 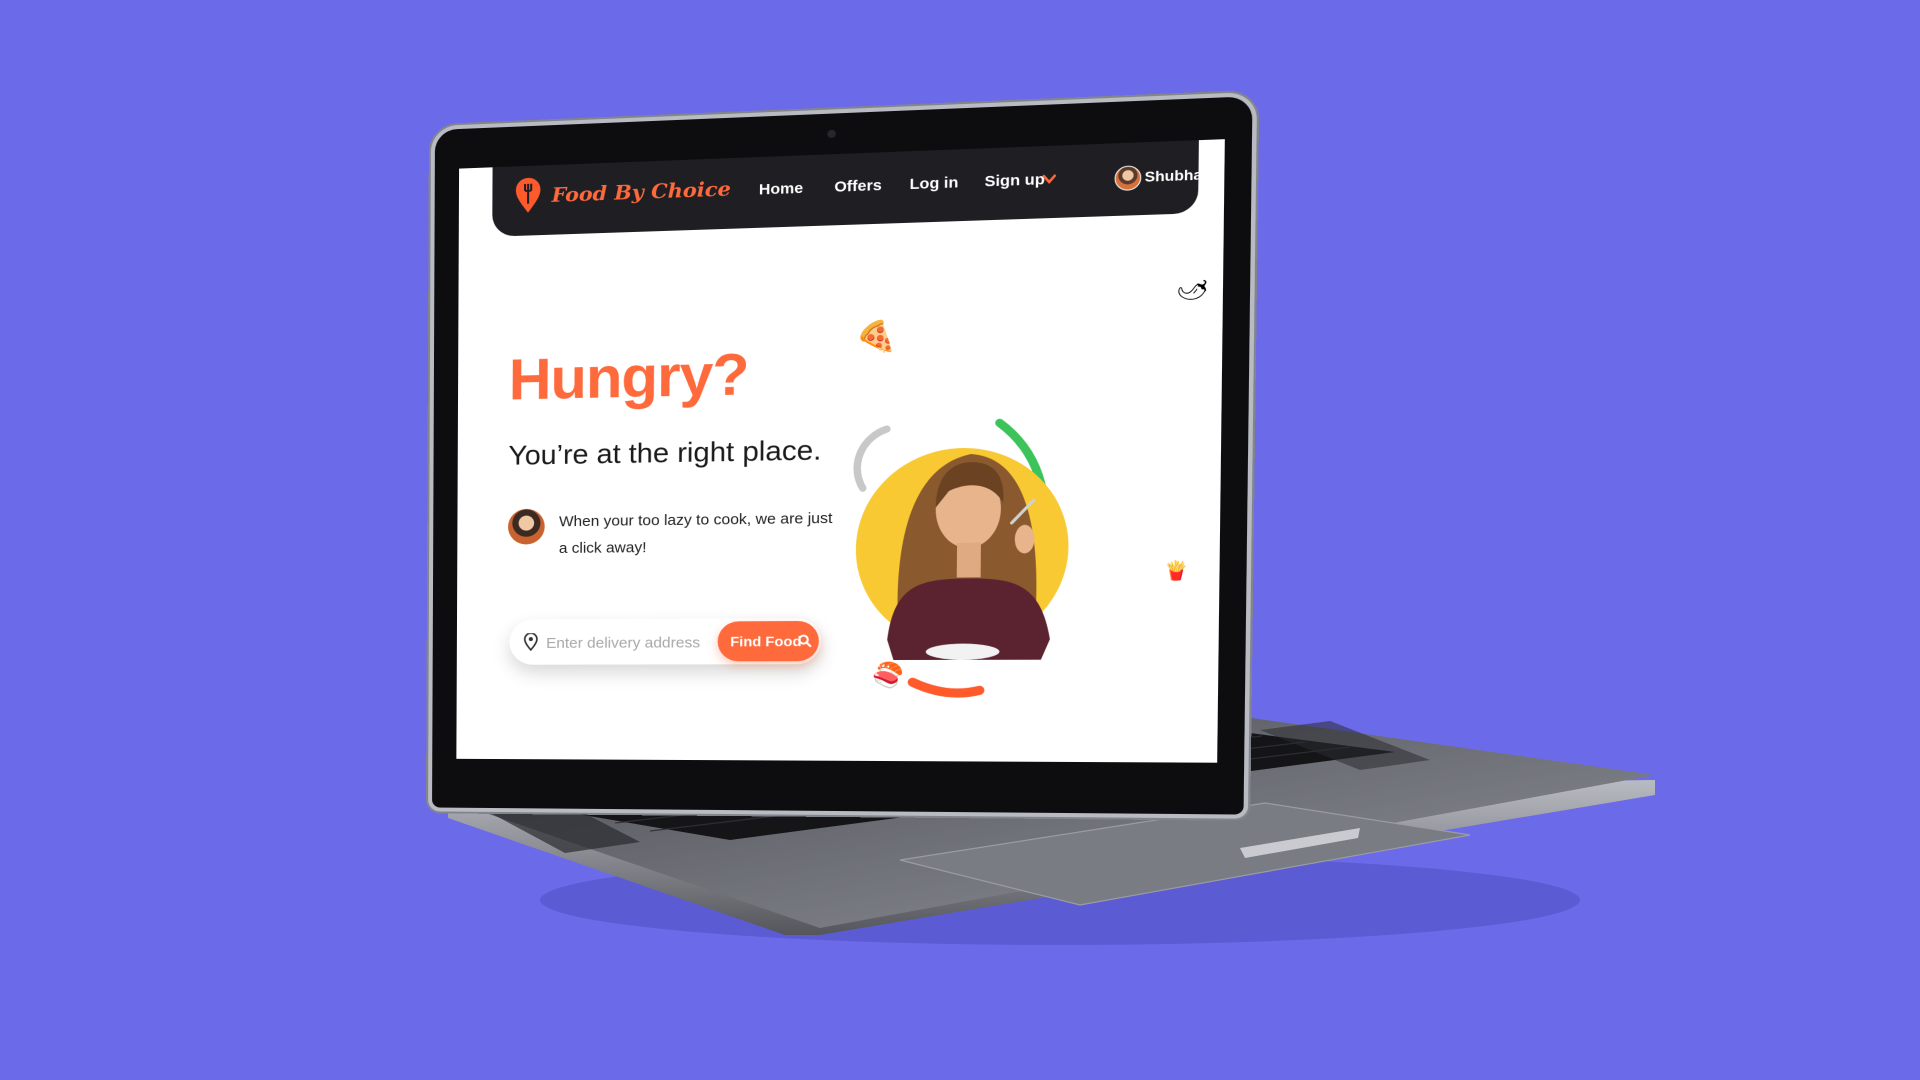 What do you see at coordinates (875, 338) in the screenshot?
I see `pizza-icon: 🍕` at bounding box center [875, 338].